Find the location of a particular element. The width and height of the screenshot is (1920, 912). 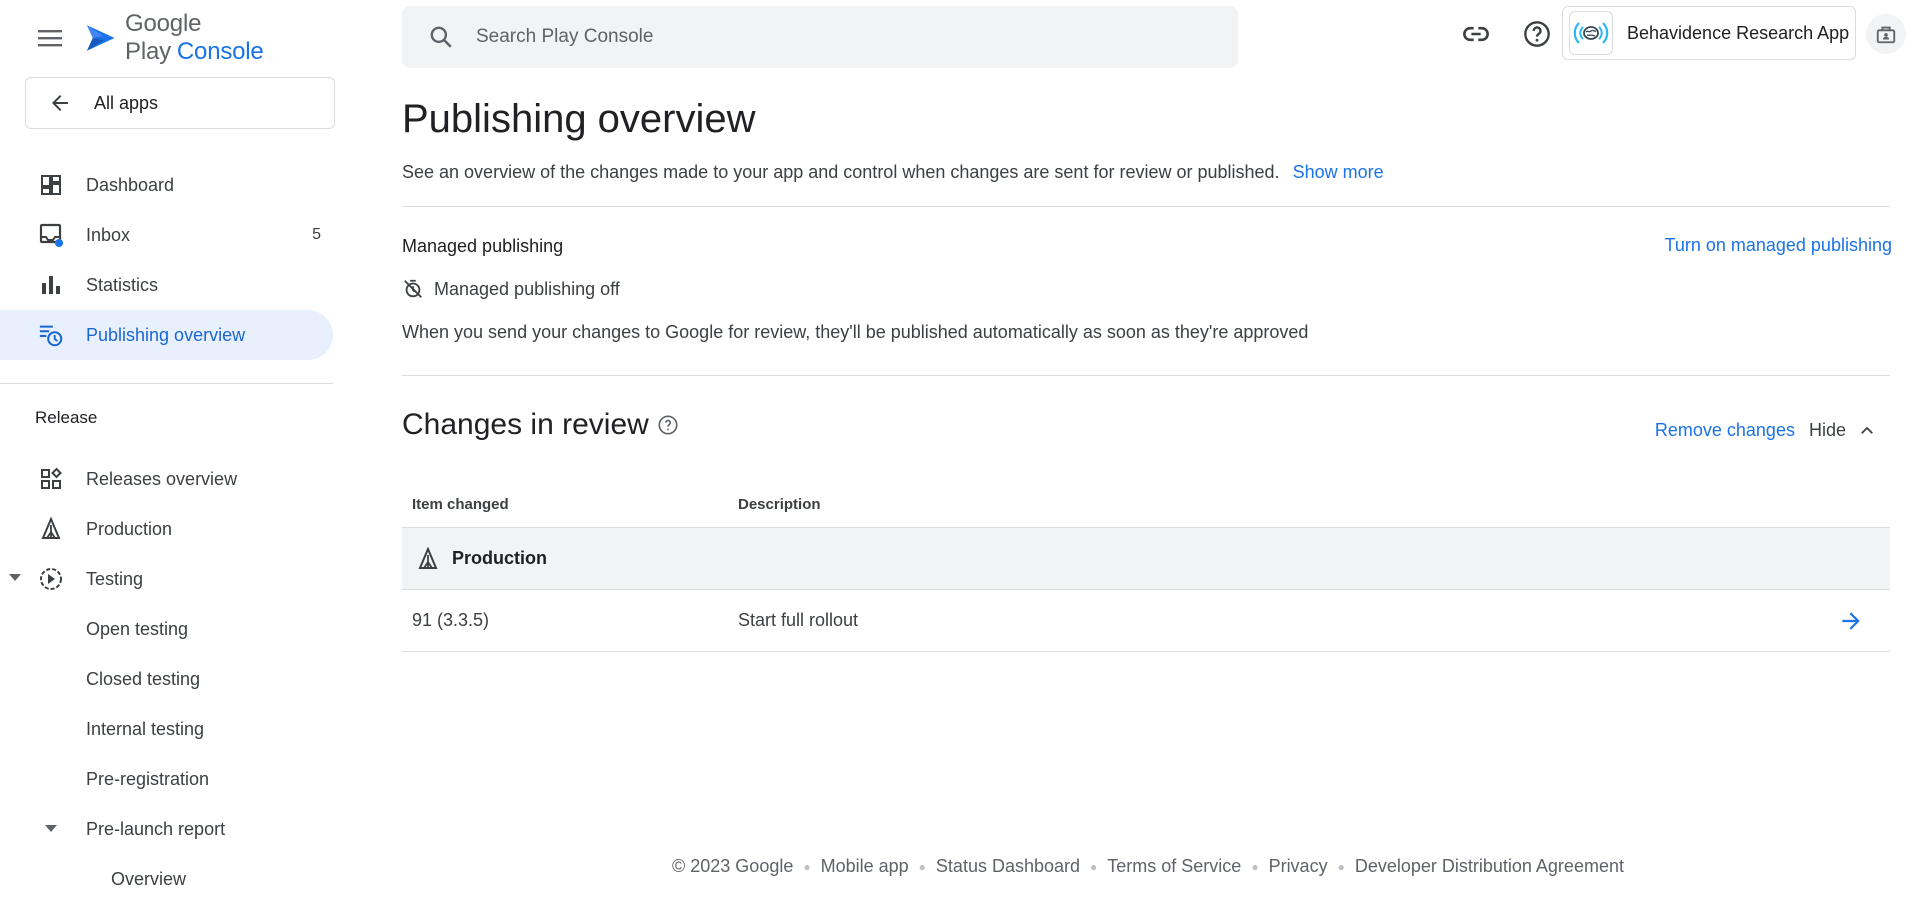

sidebar-item-label: Open testing is located at coordinates (137, 628).